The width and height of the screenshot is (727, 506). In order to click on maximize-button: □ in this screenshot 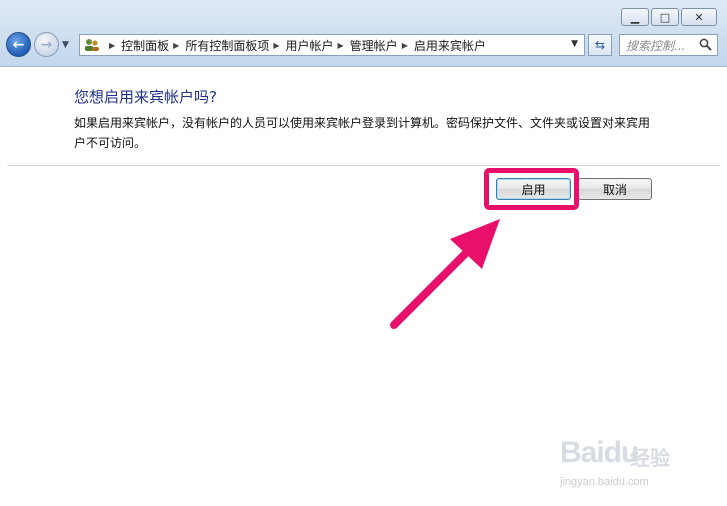, I will do `click(665, 17)`.